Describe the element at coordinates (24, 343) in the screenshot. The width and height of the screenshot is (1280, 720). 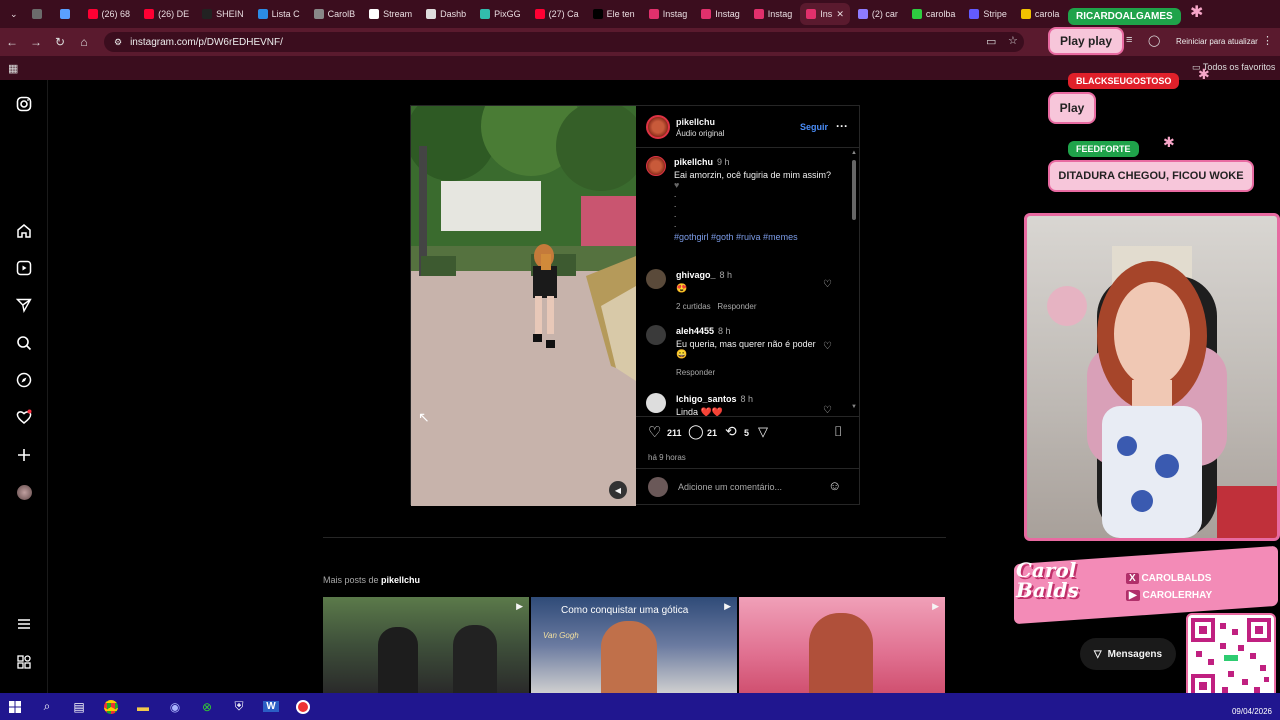
I see `search-icon` at that location.